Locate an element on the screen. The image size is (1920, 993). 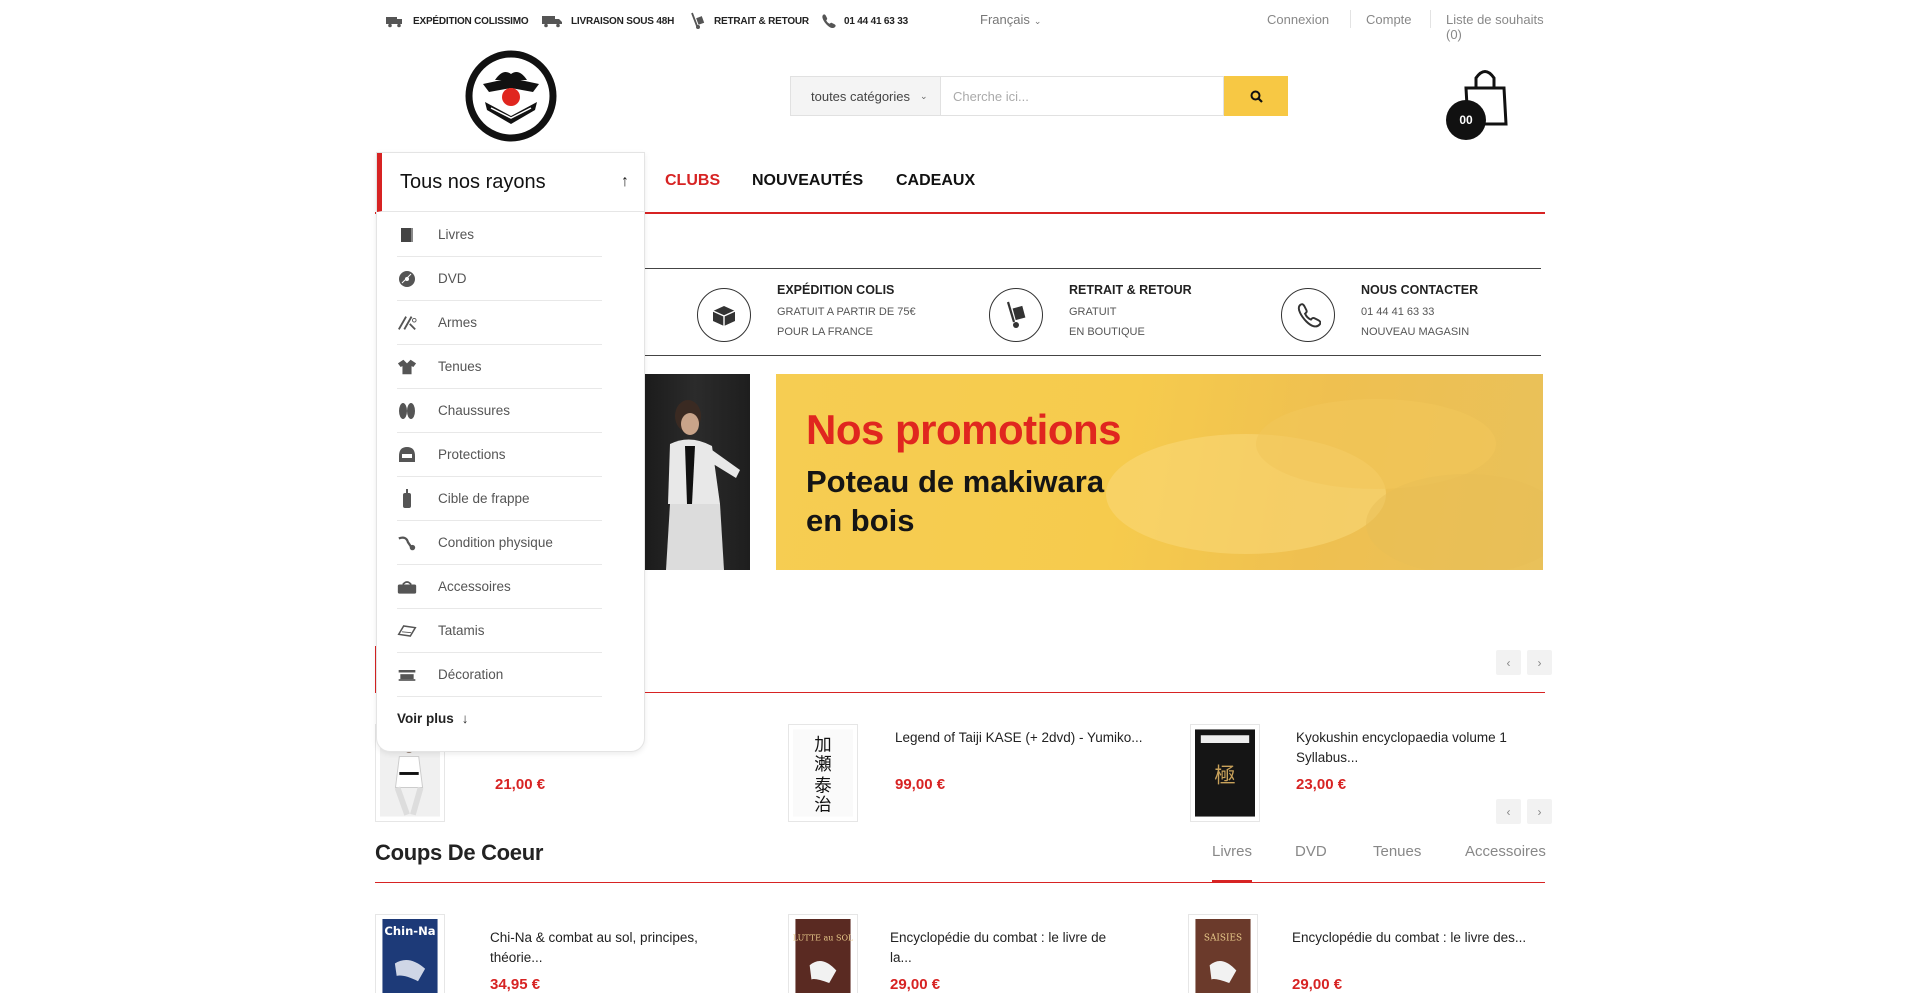
product-image: 極 is located at coordinates (1225, 773).